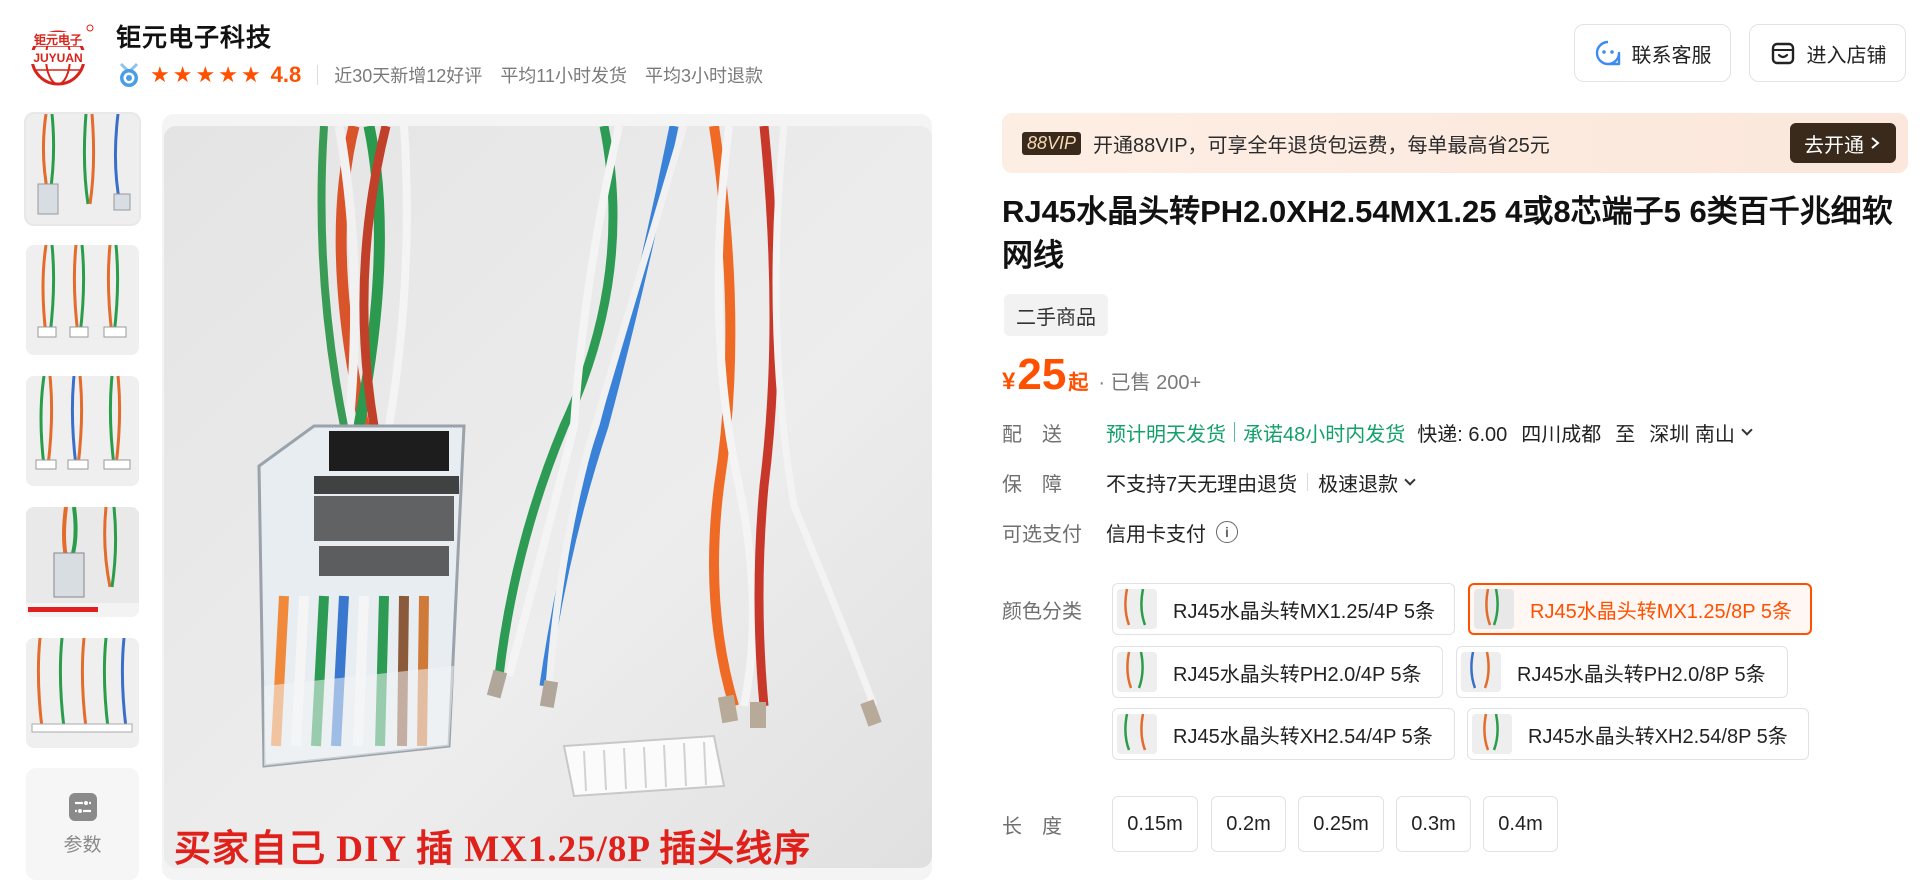 This screenshot has height=880, width=1920. I want to click on color-option: RJ45水晶头转XH2.54/4P 5条, so click(1283, 734).